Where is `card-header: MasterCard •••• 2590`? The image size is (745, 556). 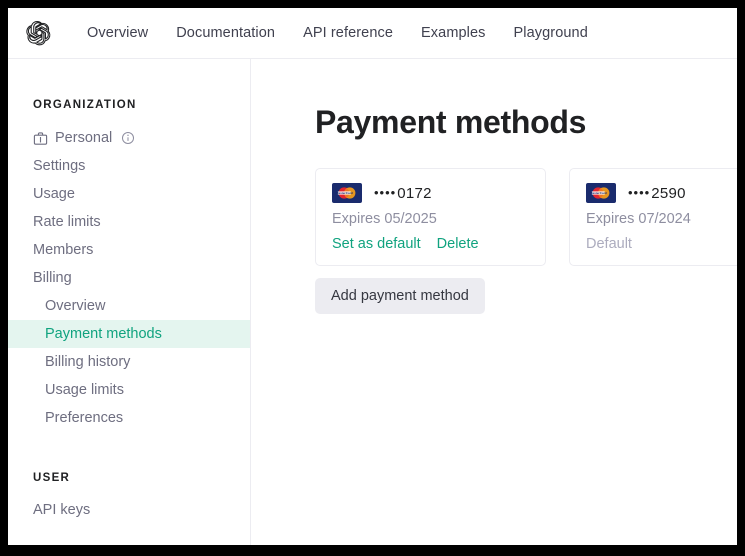 card-header: MasterCard •••• 2590 is located at coordinates (661, 193).